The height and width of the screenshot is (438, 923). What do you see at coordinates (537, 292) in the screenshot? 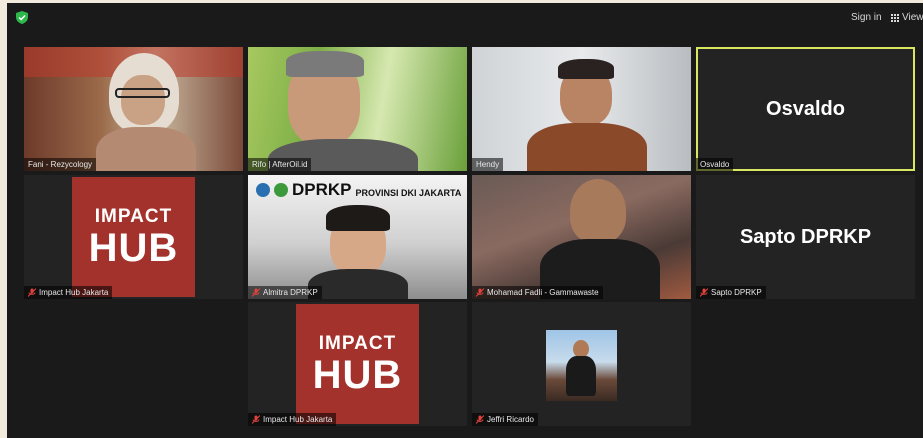
I see `participant-name-label: Mohamad Fadli - Gammawaste` at bounding box center [537, 292].